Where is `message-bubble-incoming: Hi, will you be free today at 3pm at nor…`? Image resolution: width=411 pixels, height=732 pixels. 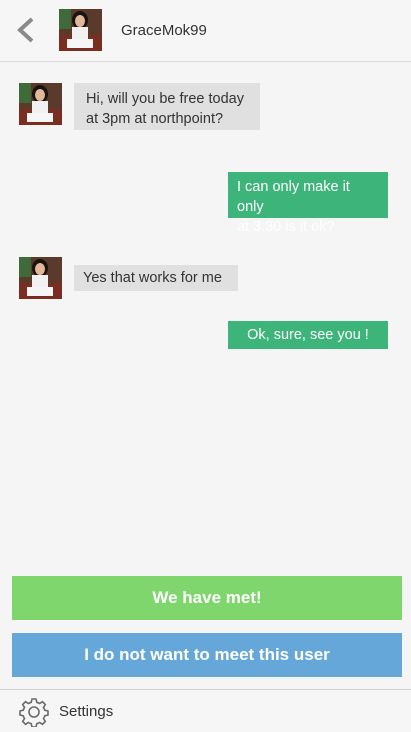 message-bubble-incoming: Hi, will you be free today at 3pm at nor… is located at coordinates (167, 106).